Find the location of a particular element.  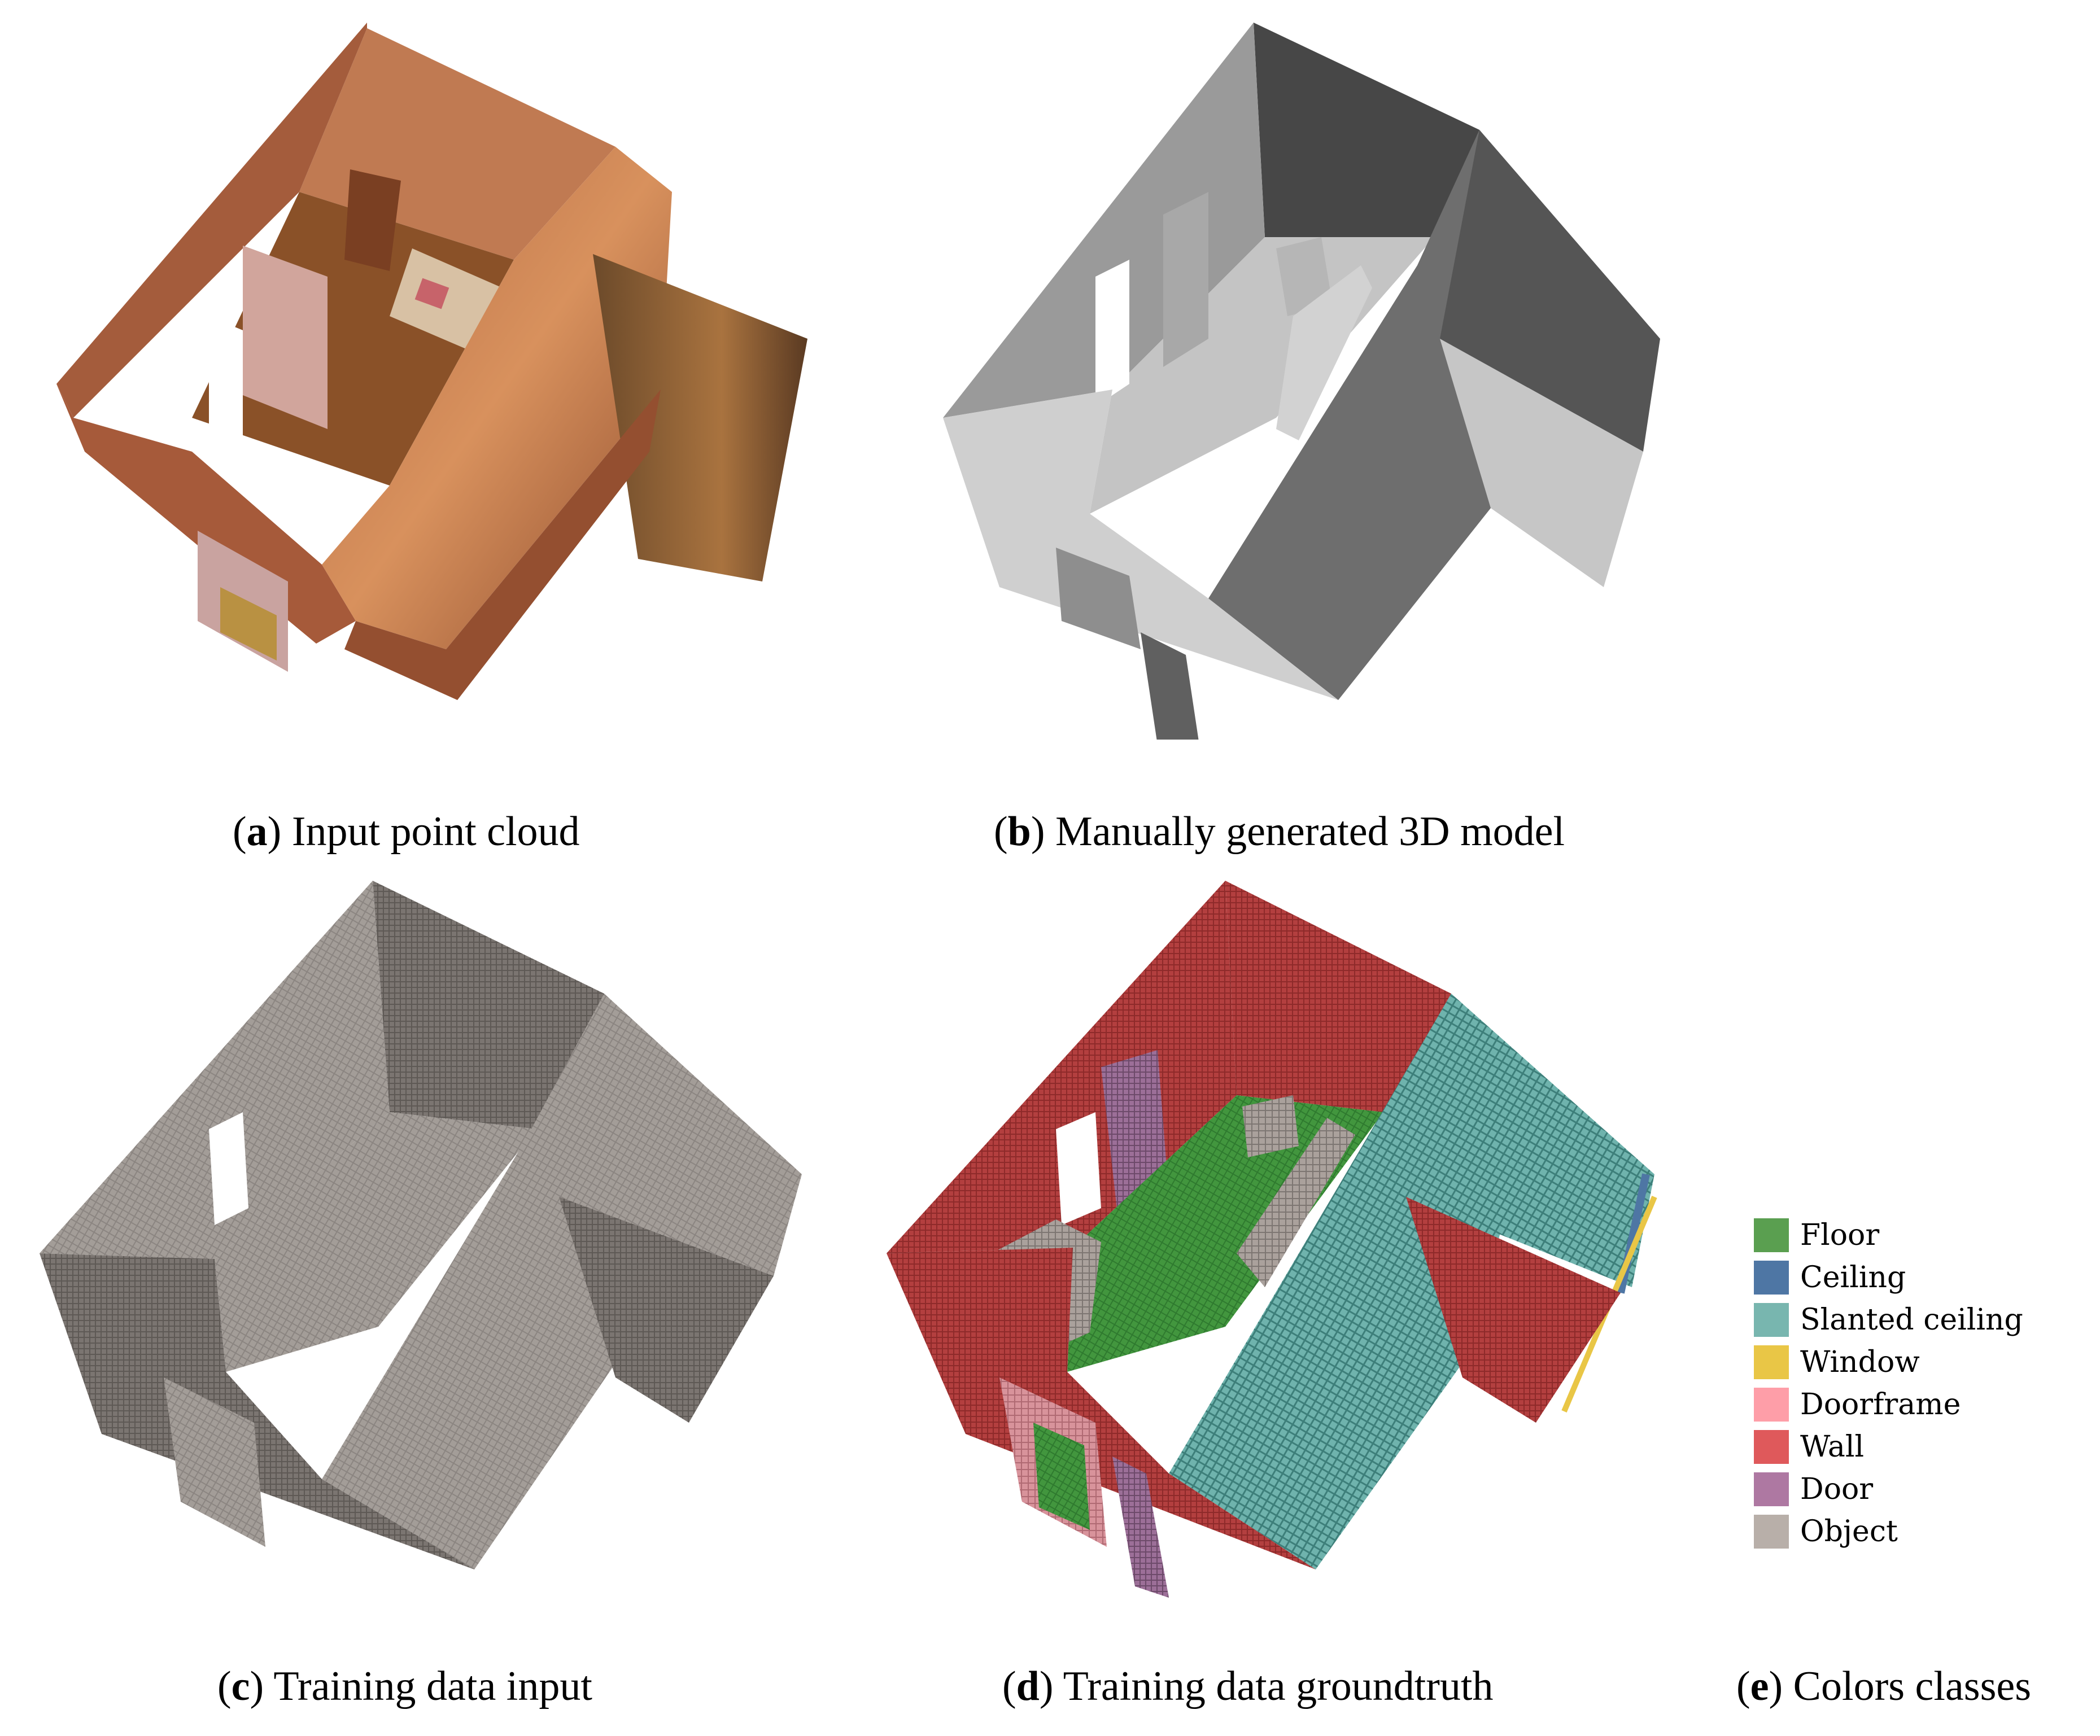

voxel-input-render is located at coordinates (421, 1225).